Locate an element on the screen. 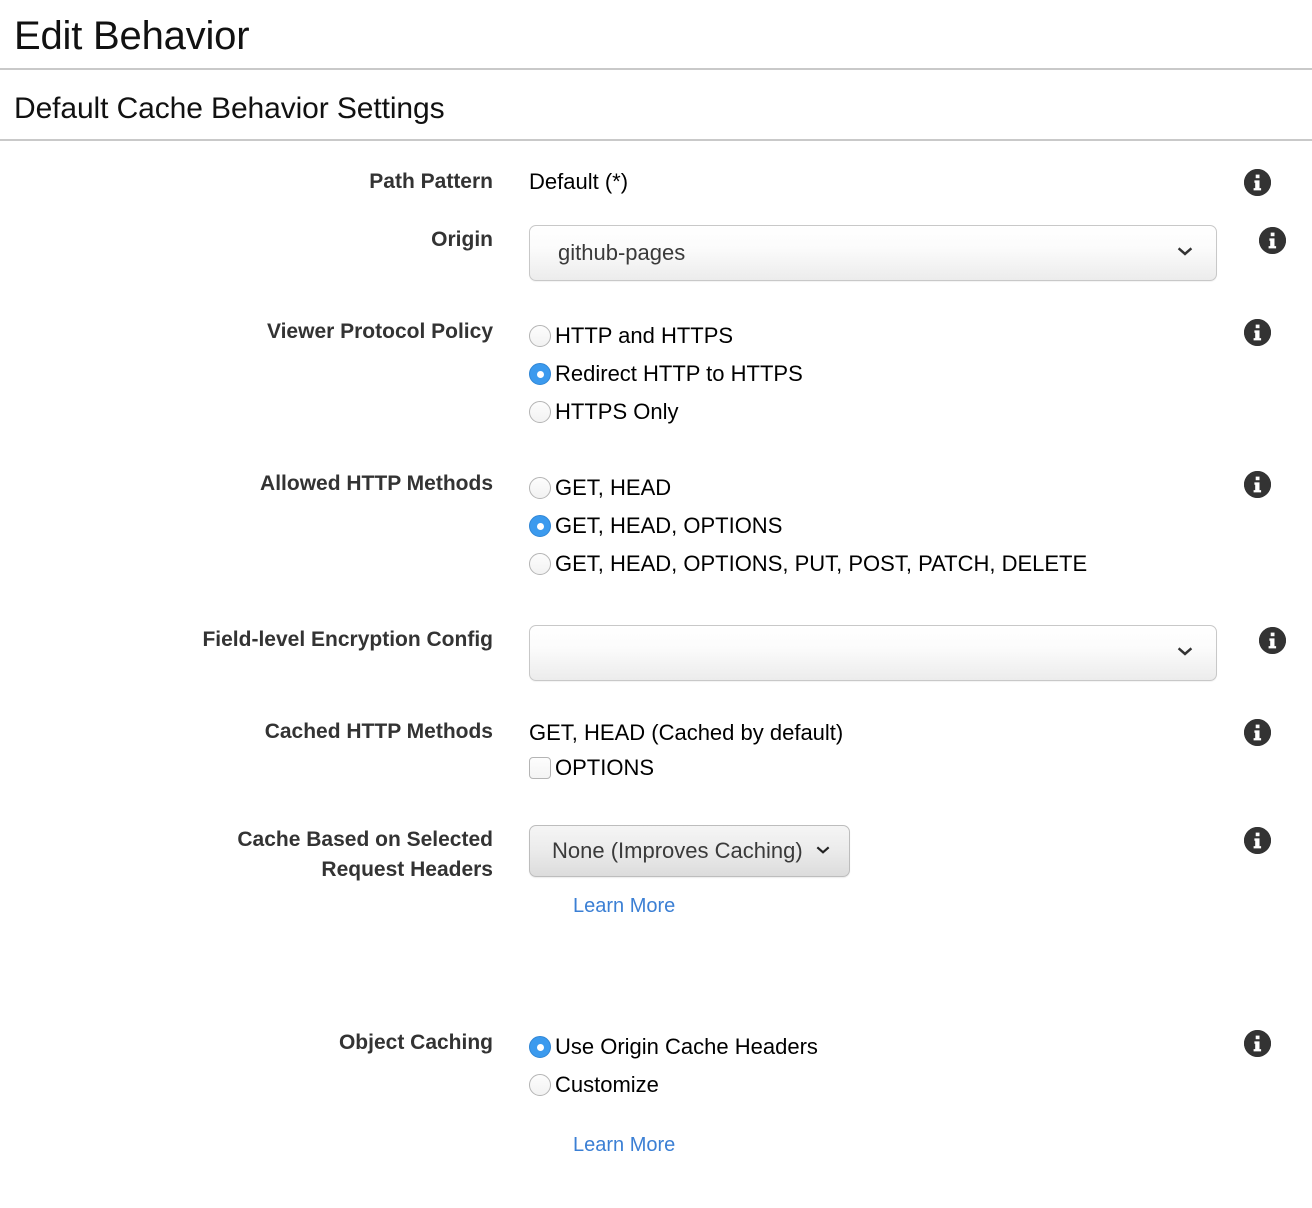  cache-based-on-headers-info-wrapper is located at coordinates (1257, 839).